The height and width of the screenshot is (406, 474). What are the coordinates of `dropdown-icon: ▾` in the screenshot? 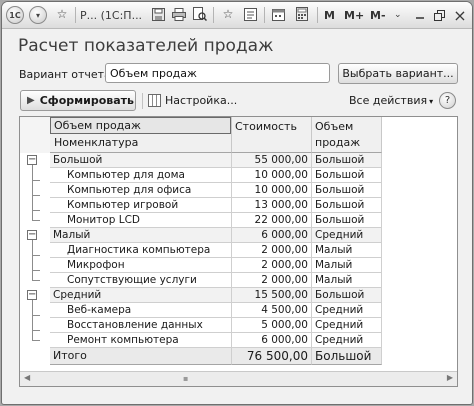 It's located at (38, 15).